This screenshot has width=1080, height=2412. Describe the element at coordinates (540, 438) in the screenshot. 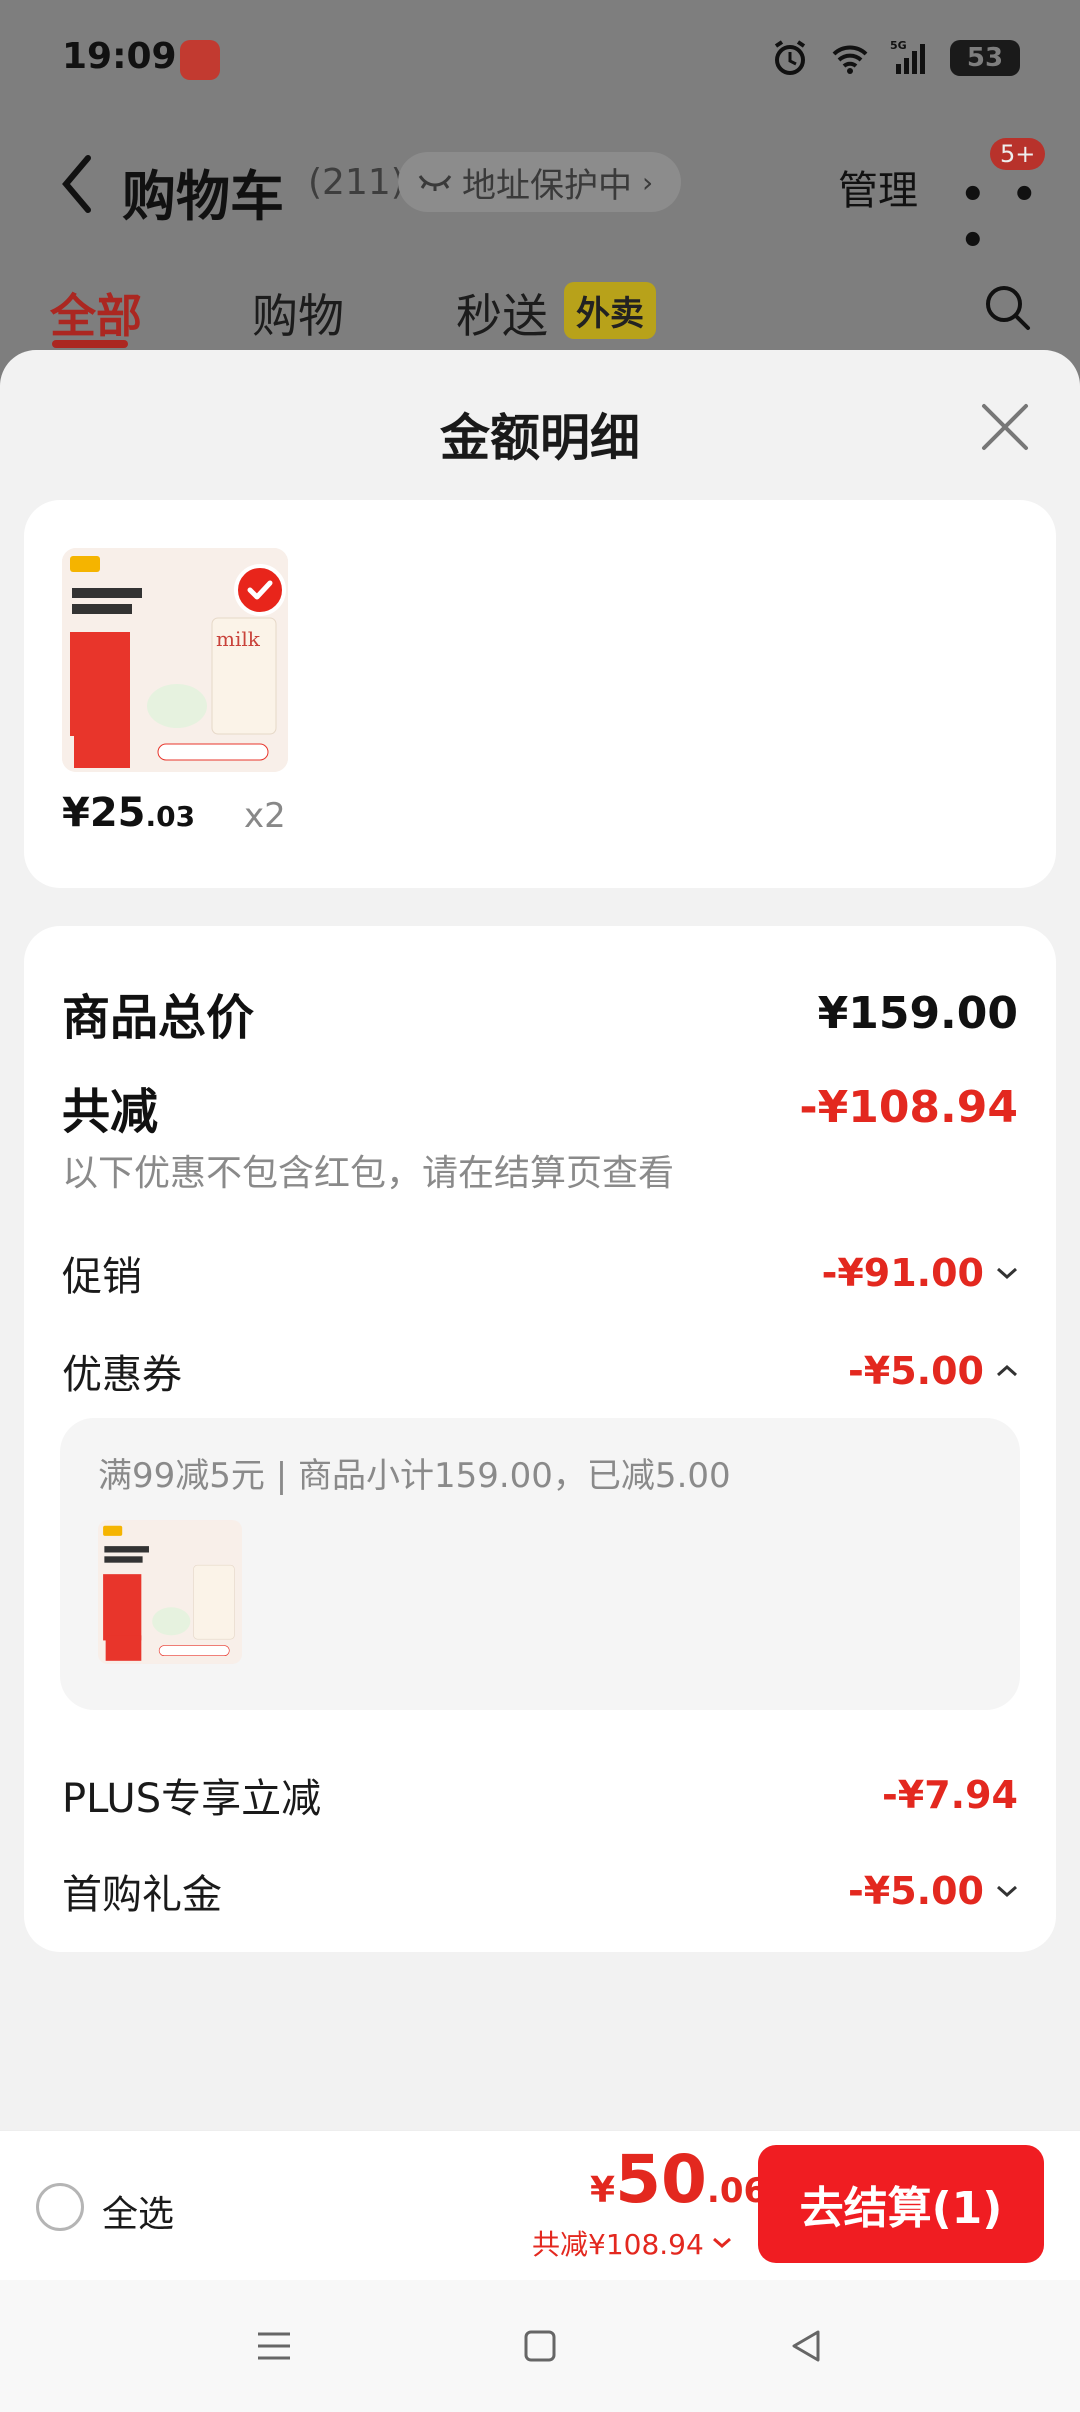

I see `sheet-title: 金额明细` at that location.